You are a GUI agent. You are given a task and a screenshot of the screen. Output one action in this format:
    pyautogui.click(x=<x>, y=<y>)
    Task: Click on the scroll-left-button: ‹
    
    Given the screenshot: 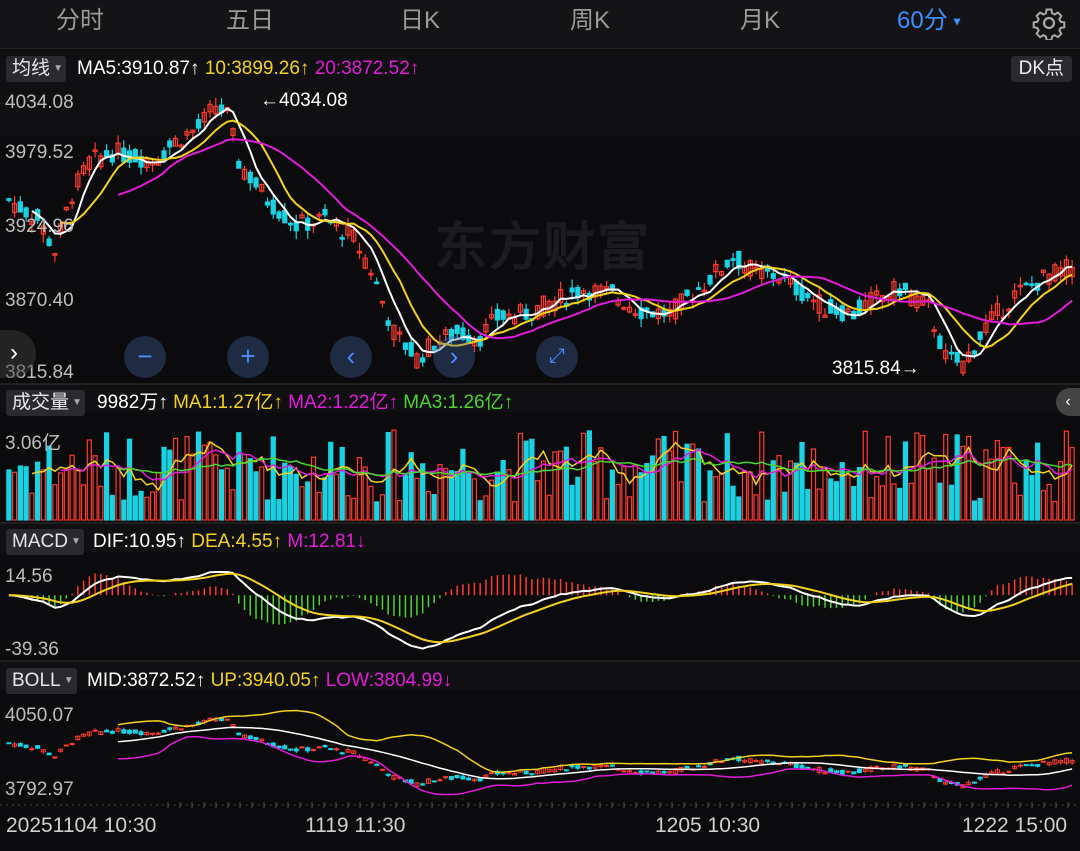 What is the action you would take?
    pyautogui.click(x=351, y=357)
    